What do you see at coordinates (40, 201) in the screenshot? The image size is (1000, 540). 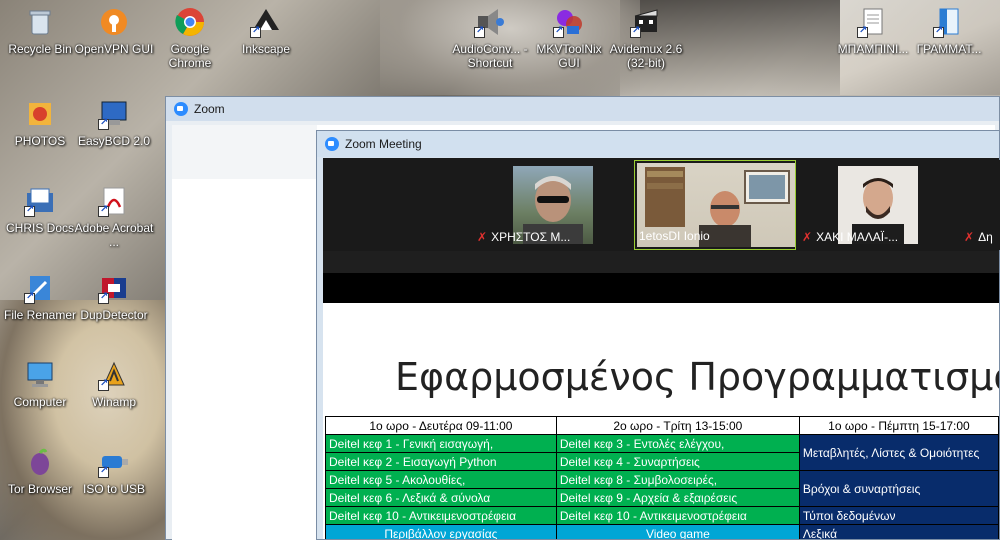 I see `folder-docs-icon` at bounding box center [40, 201].